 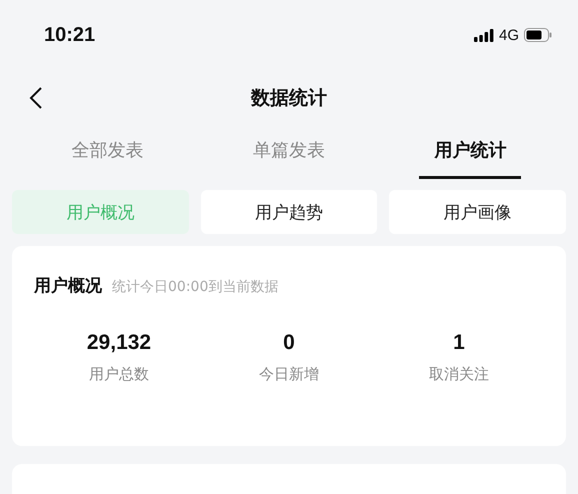 What do you see at coordinates (508, 35) in the screenshot?
I see `network-label: 4G` at bounding box center [508, 35].